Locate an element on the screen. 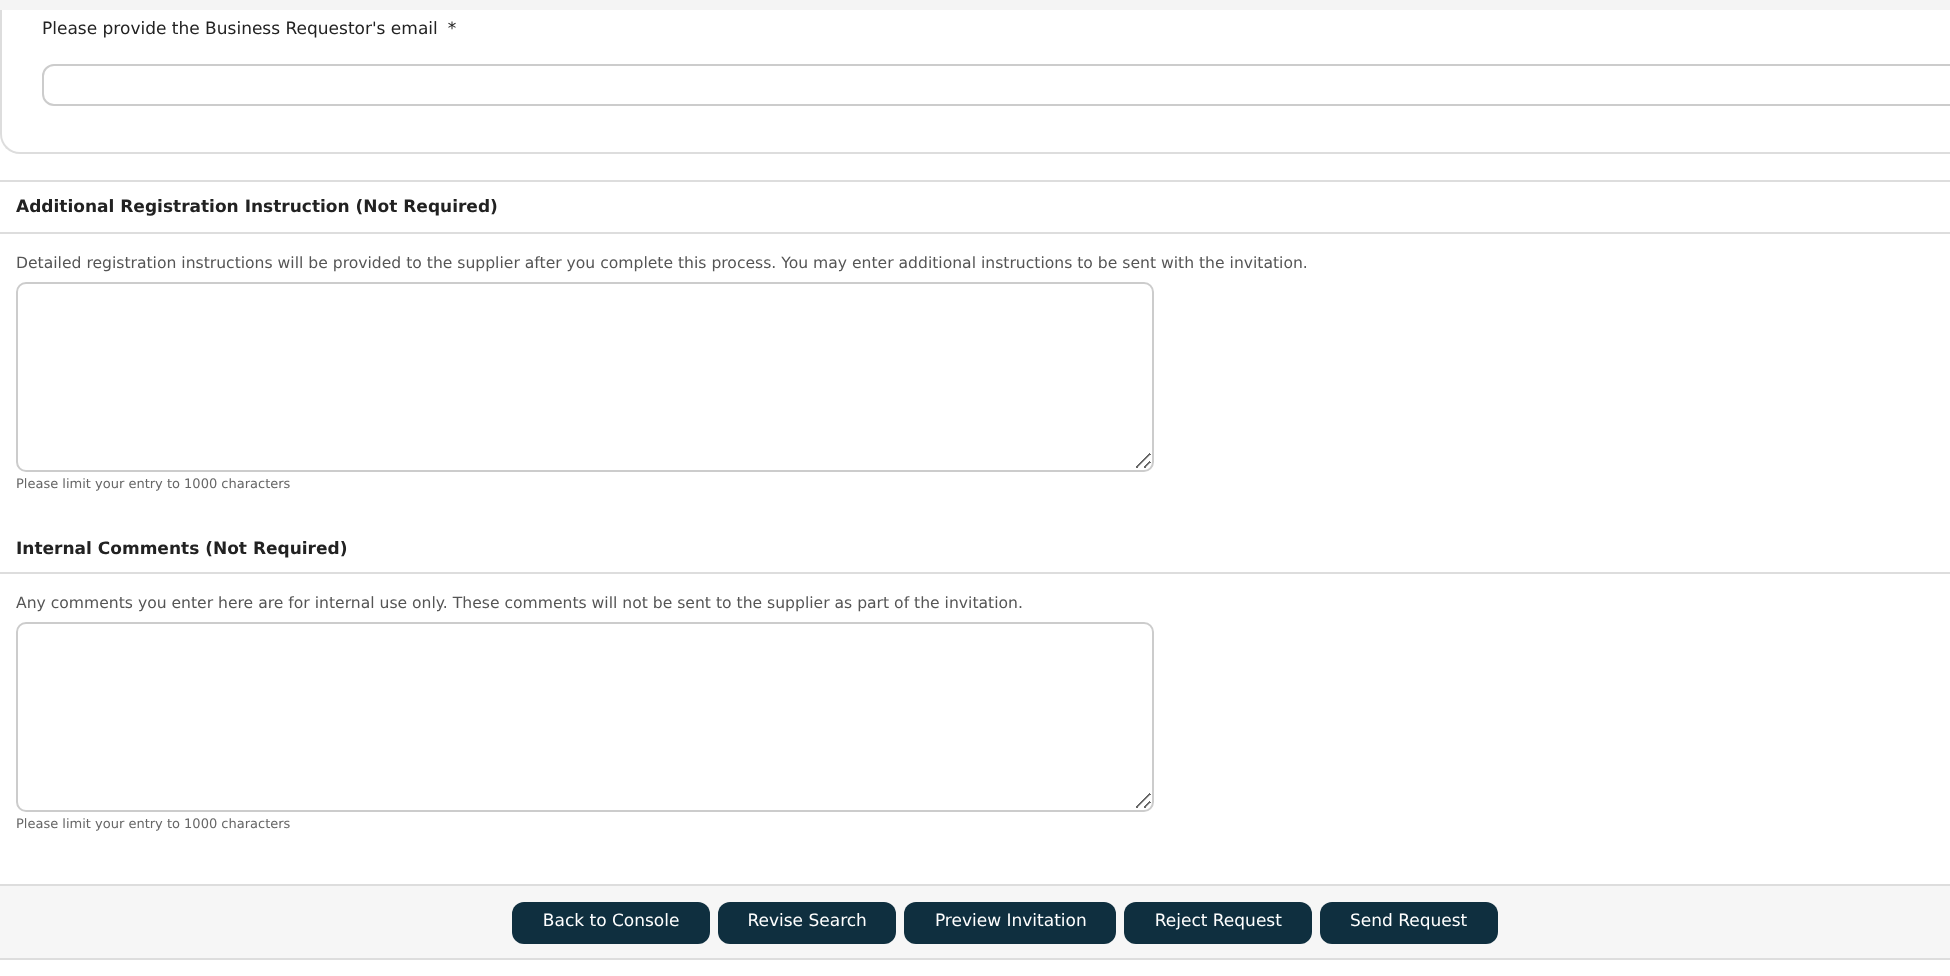 This screenshot has height=976, width=1950. action-button: Send Request is located at coordinates (1408, 922).